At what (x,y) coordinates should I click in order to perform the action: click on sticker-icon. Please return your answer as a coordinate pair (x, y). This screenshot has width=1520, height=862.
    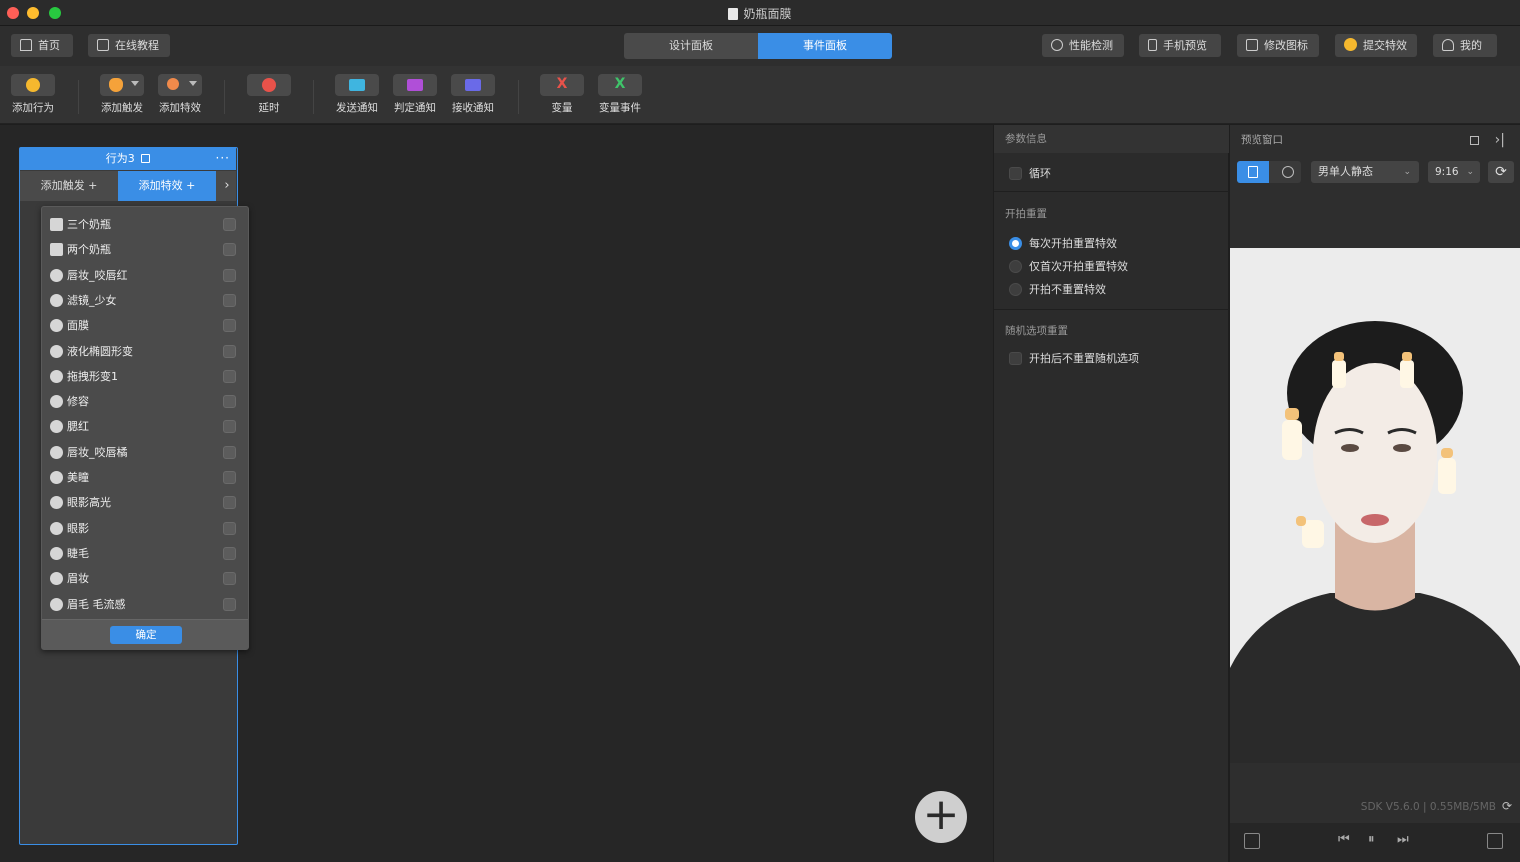
    Looking at the image, I should click on (56, 224).